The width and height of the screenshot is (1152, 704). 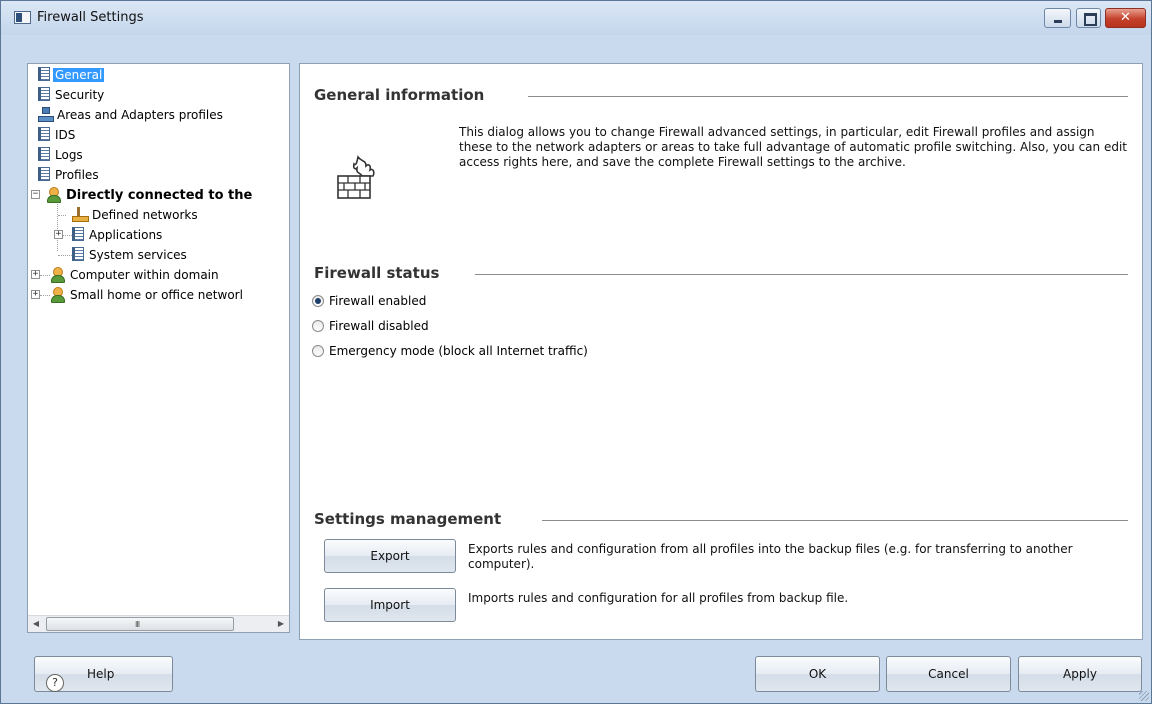 What do you see at coordinates (118, 235) in the screenshot?
I see `tree-item-applications: Applications` at bounding box center [118, 235].